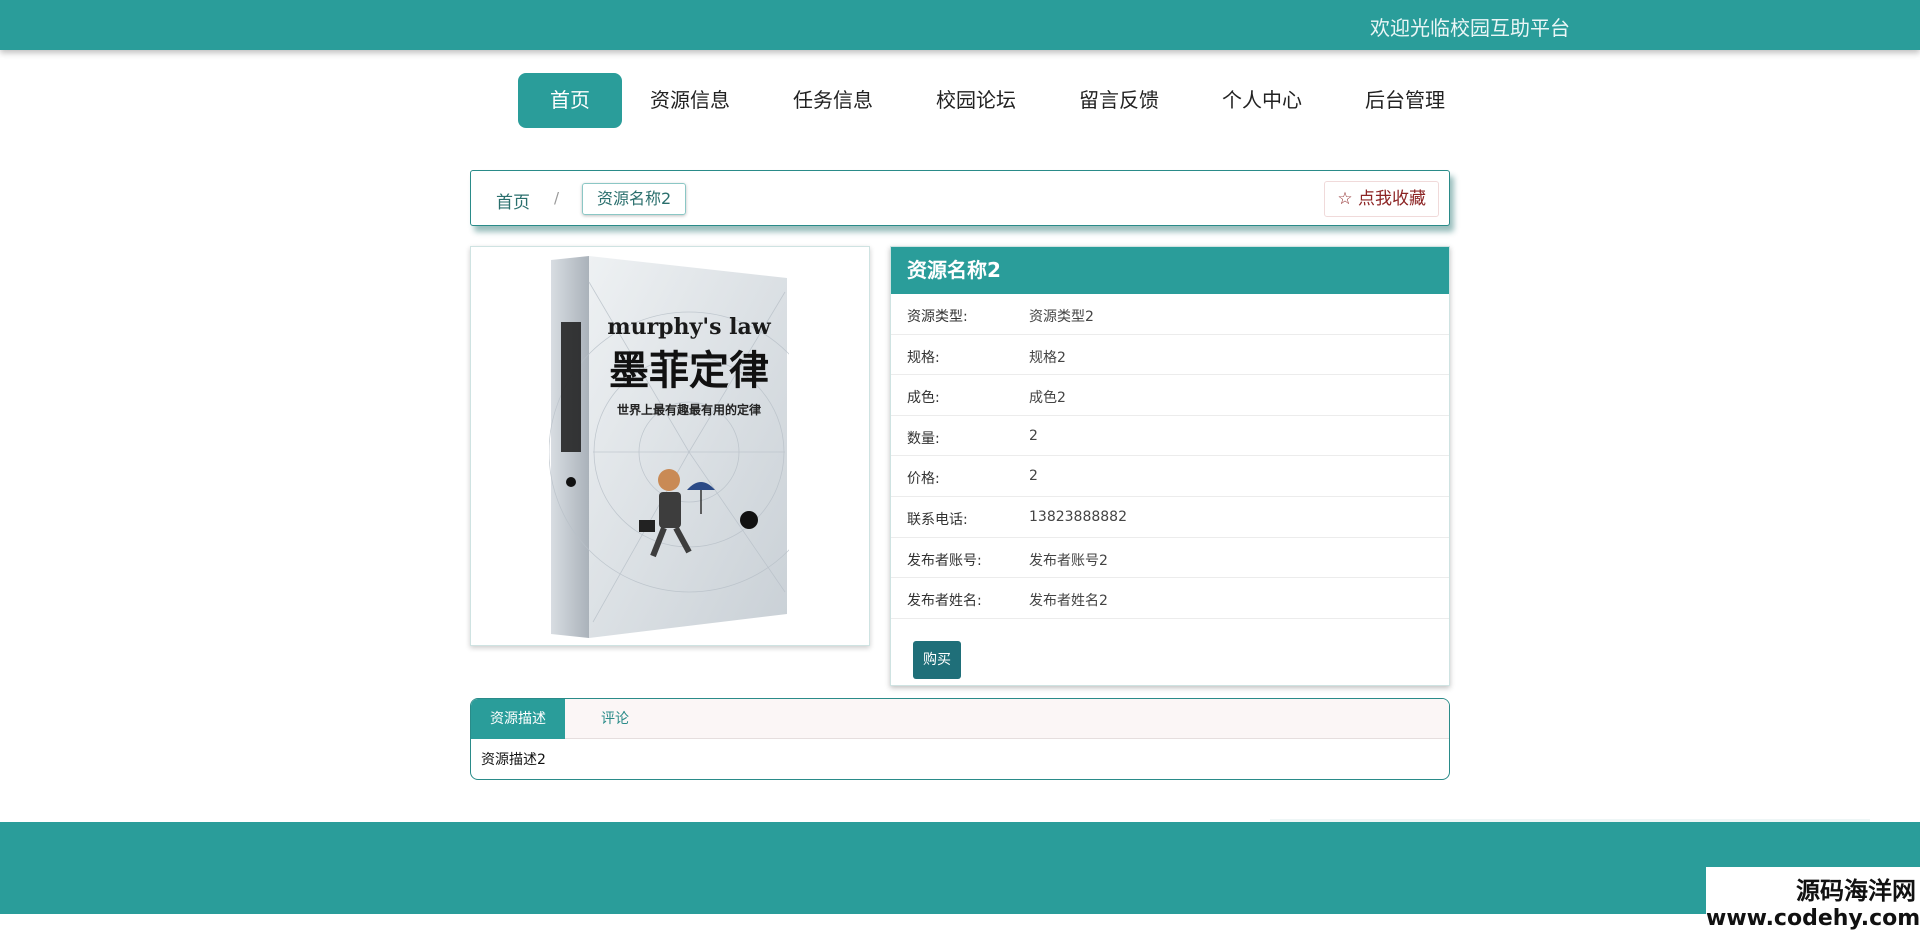  What do you see at coordinates (1170, 436) in the screenshot?
I see `detail-row: 数量: 2` at bounding box center [1170, 436].